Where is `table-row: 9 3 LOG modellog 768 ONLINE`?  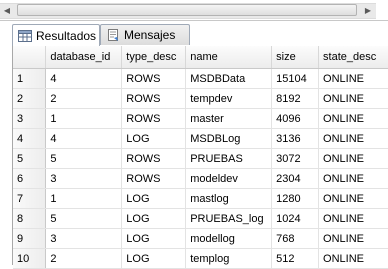 table-row: 9 3 LOG modellog 768 ONLINE is located at coordinates (200, 238).